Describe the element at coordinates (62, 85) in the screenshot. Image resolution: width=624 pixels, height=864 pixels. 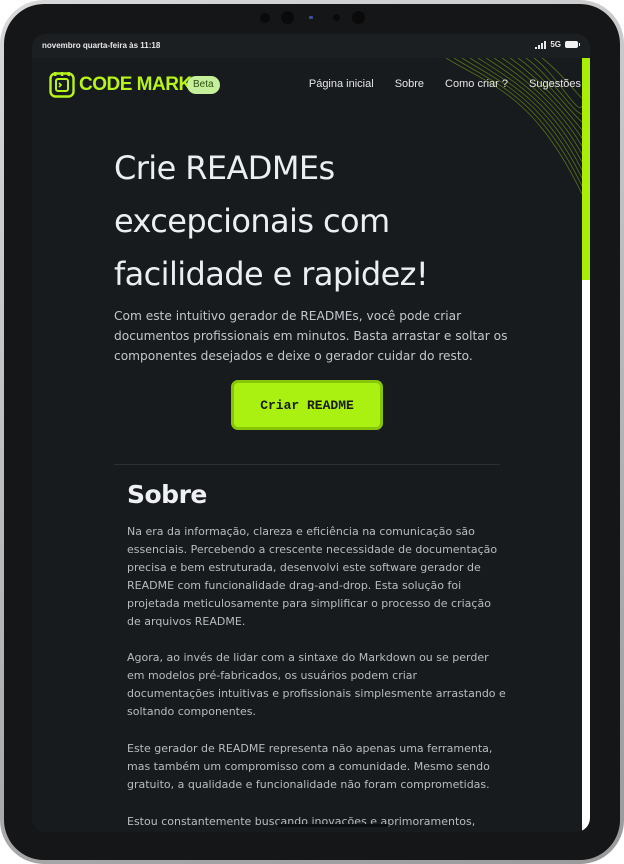
I see `code-mark-logo-icon` at that location.